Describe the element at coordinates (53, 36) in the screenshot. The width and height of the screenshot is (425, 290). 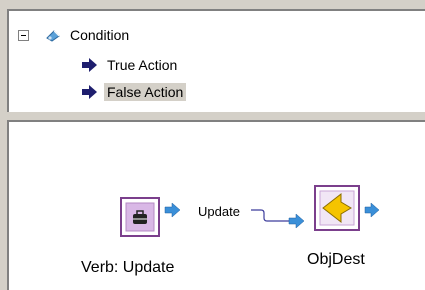
I see `condition-icon` at that location.